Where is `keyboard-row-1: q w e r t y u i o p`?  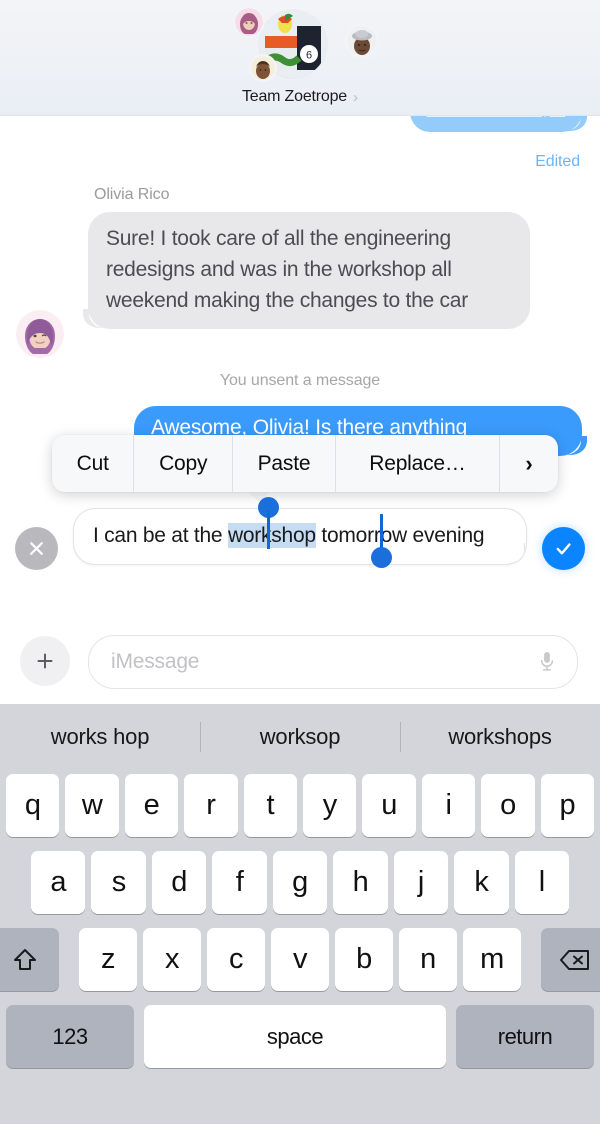
keyboard-row-1: q w e r t y u i o p is located at coordinates (300, 805).